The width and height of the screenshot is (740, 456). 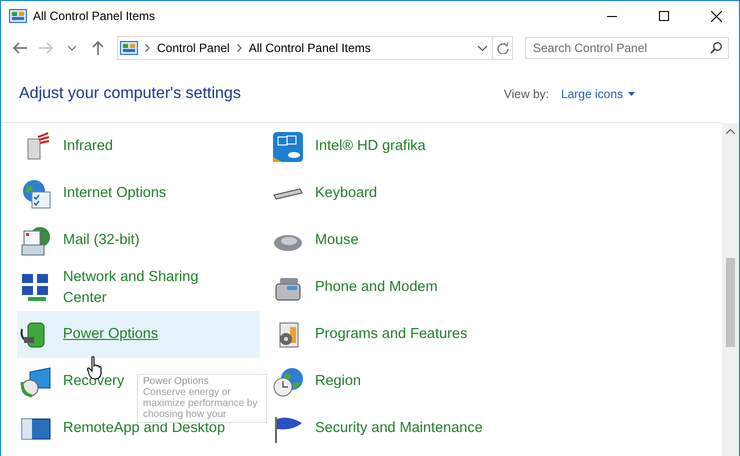 What do you see at coordinates (200, 403) in the screenshot?
I see `tooltip-text: Conserve energy or maximize performance by choosing how your` at bounding box center [200, 403].